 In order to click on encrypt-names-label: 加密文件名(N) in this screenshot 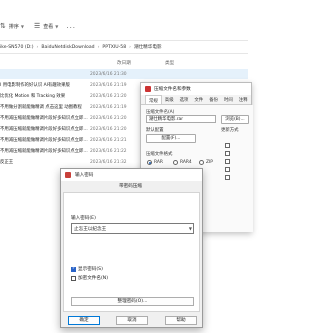, I will do `click(93, 278)`.